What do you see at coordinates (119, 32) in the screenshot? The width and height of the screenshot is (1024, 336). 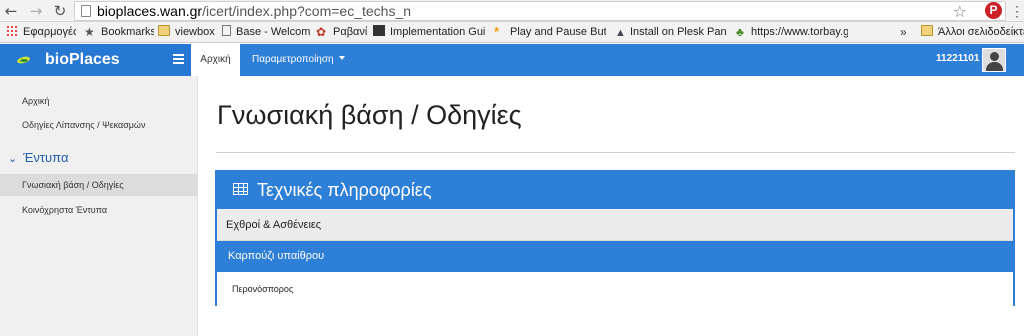 I see `bookmark-bookmarks: ★ Bookmarks` at bounding box center [119, 32].